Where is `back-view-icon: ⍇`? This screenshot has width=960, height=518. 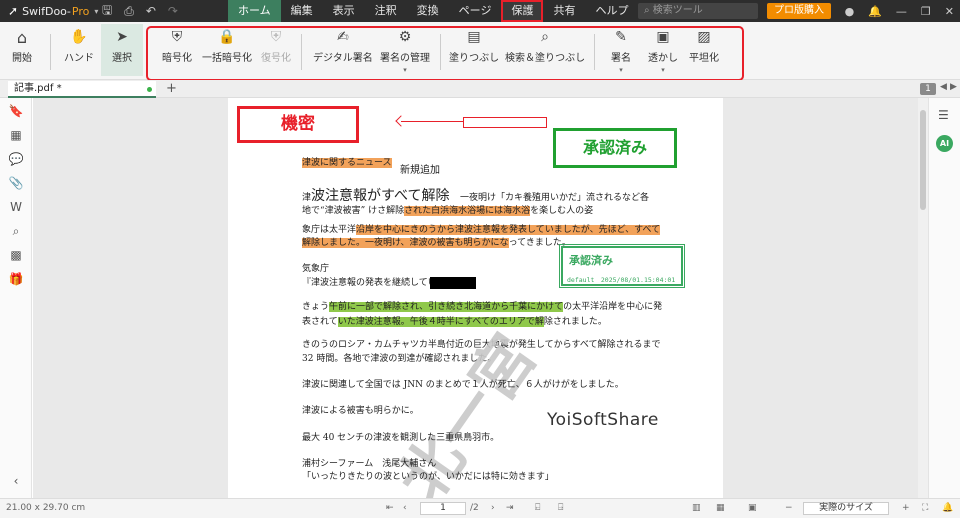
back-view-icon: ⍇ is located at coordinates (537, 508).